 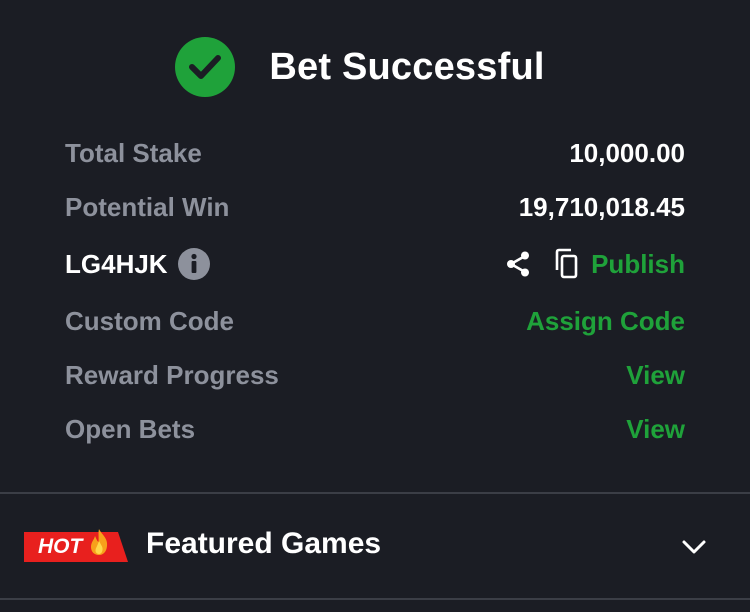 What do you see at coordinates (149, 320) in the screenshot?
I see `custom-code-label: Custom Code` at bounding box center [149, 320].